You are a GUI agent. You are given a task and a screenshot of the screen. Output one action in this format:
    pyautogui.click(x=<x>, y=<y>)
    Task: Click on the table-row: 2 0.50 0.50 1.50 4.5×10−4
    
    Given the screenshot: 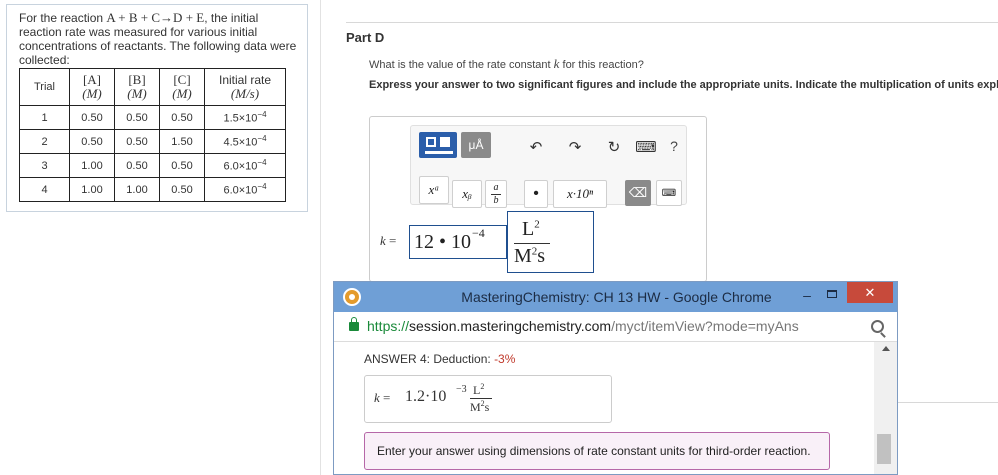 What is the action you would take?
    pyautogui.click(x=152, y=141)
    